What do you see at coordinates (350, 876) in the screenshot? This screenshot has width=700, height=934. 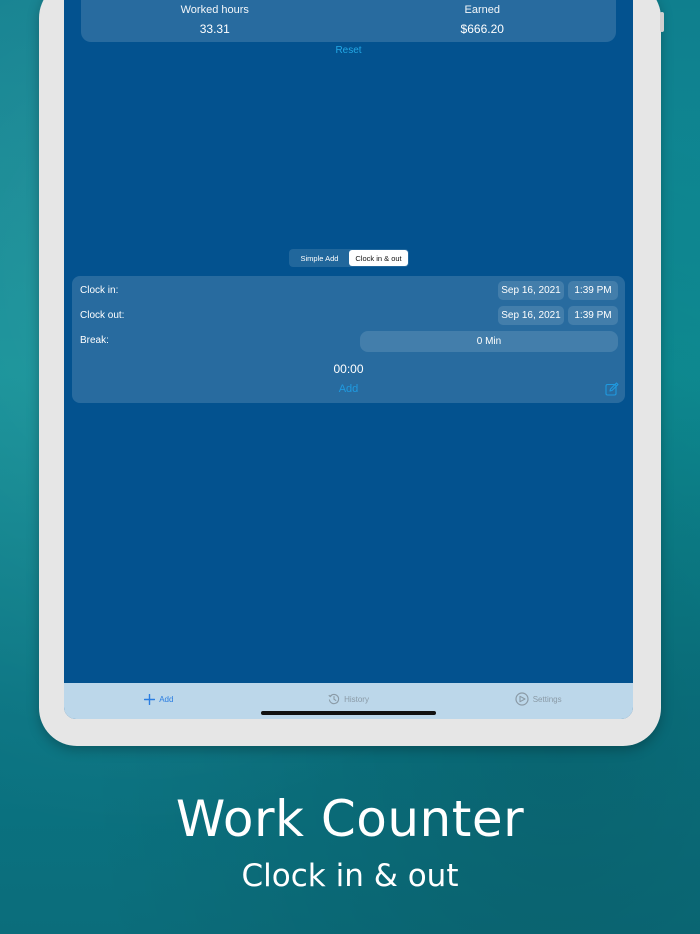 I see `promo-subtitle: Clock in & out` at bounding box center [350, 876].